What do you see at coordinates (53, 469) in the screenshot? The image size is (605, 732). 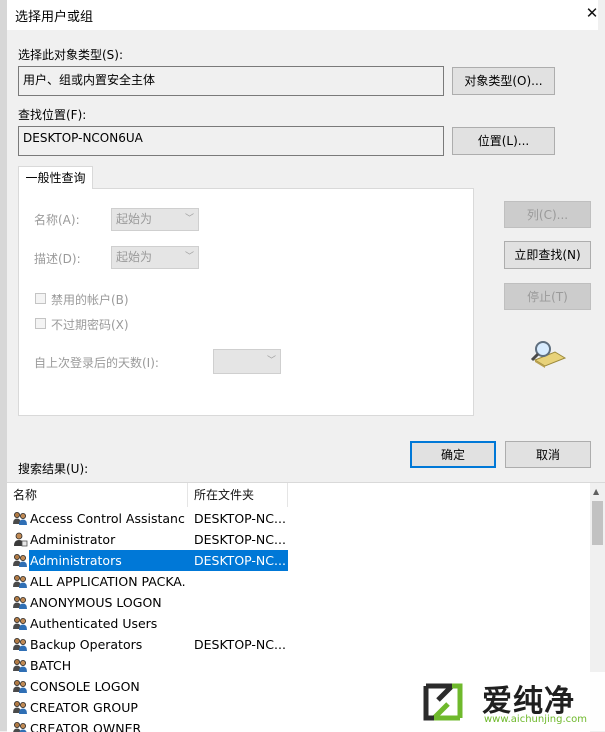 I see `search-results-label: 搜索结果(U):` at bounding box center [53, 469].